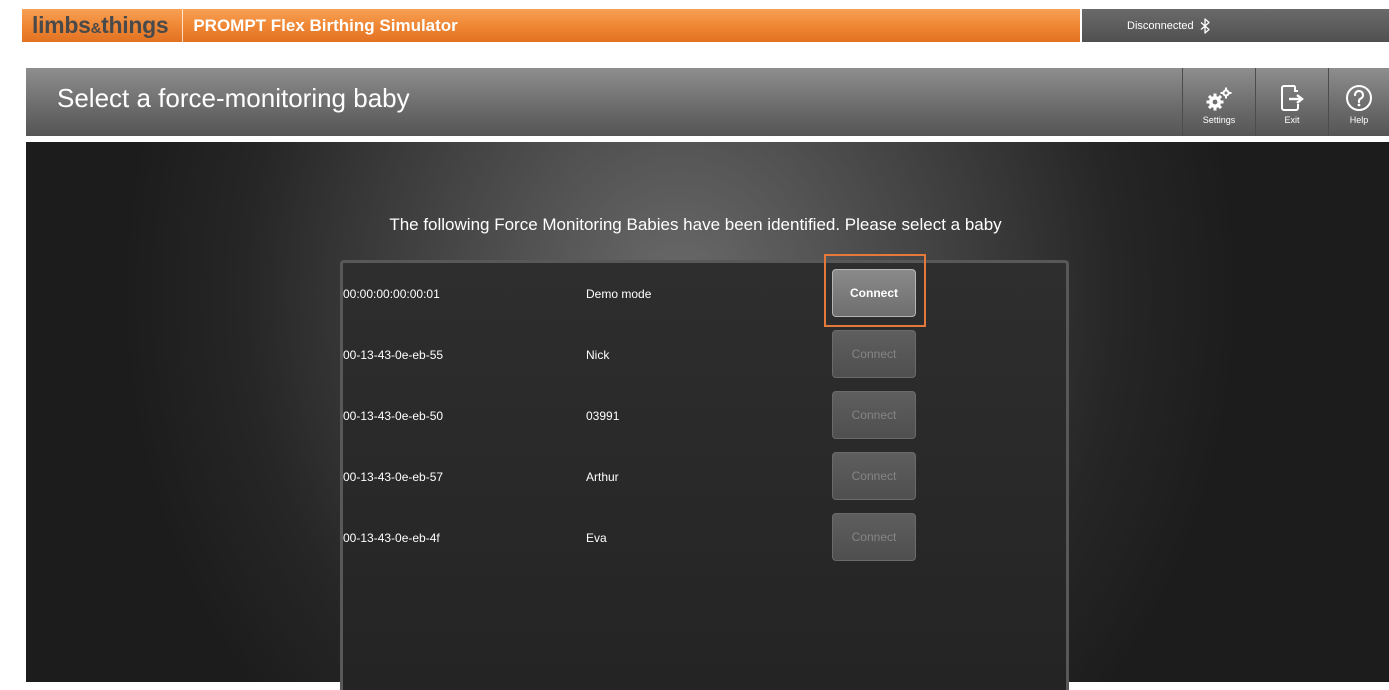 This screenshot has height=690, width=1389. What do you see at coordinates (596, 538) in the screenshot?
I see `baby-name: Eva` at bounding box center [596, 538].